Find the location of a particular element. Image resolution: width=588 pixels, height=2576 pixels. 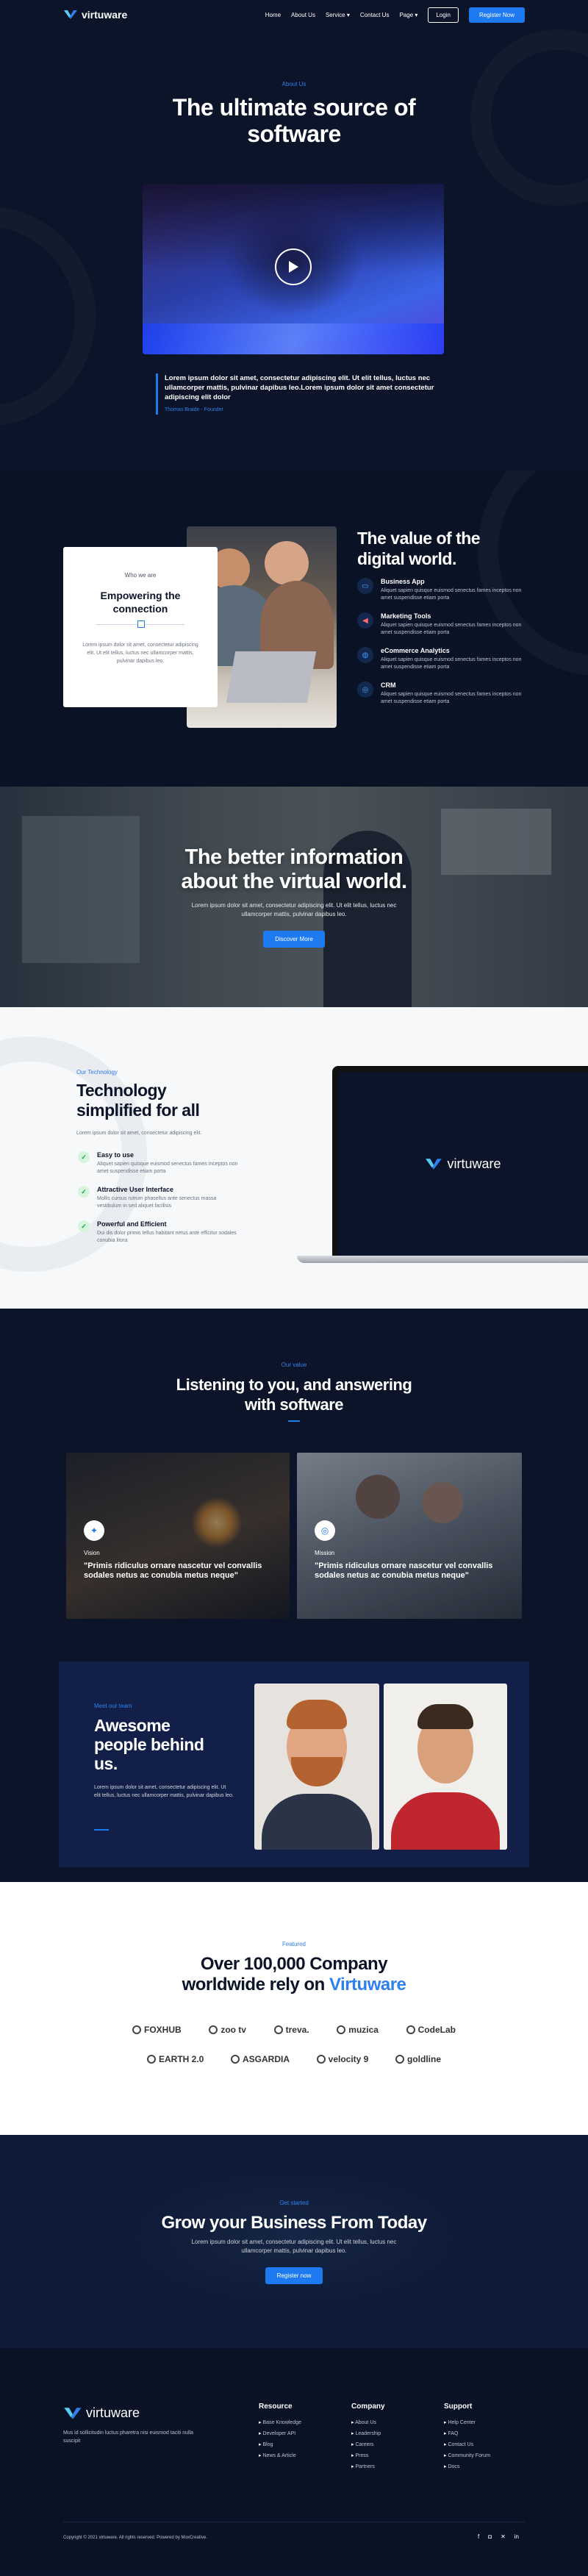

clients-title-line1: Over 100,000 Company is located at coordinates (294, 1964).